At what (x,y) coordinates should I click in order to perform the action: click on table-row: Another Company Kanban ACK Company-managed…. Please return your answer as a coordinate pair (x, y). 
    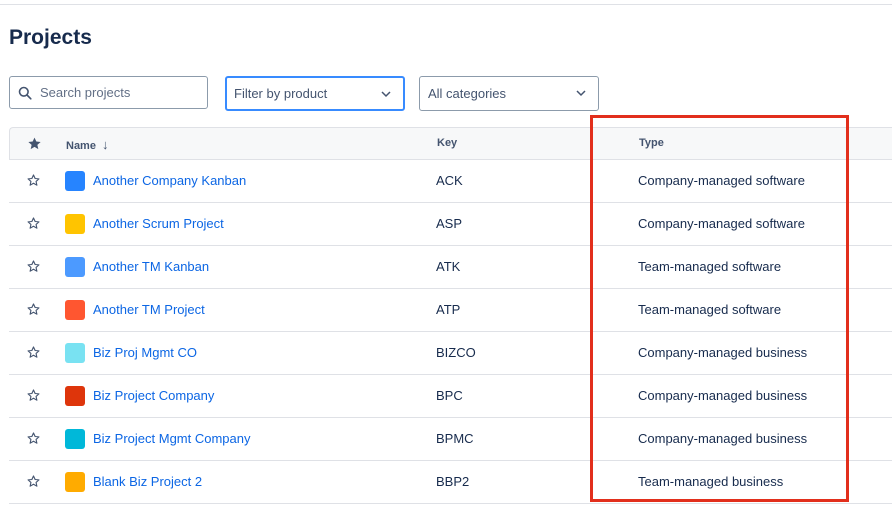
    Looking at the image, I should click on (450, 181).